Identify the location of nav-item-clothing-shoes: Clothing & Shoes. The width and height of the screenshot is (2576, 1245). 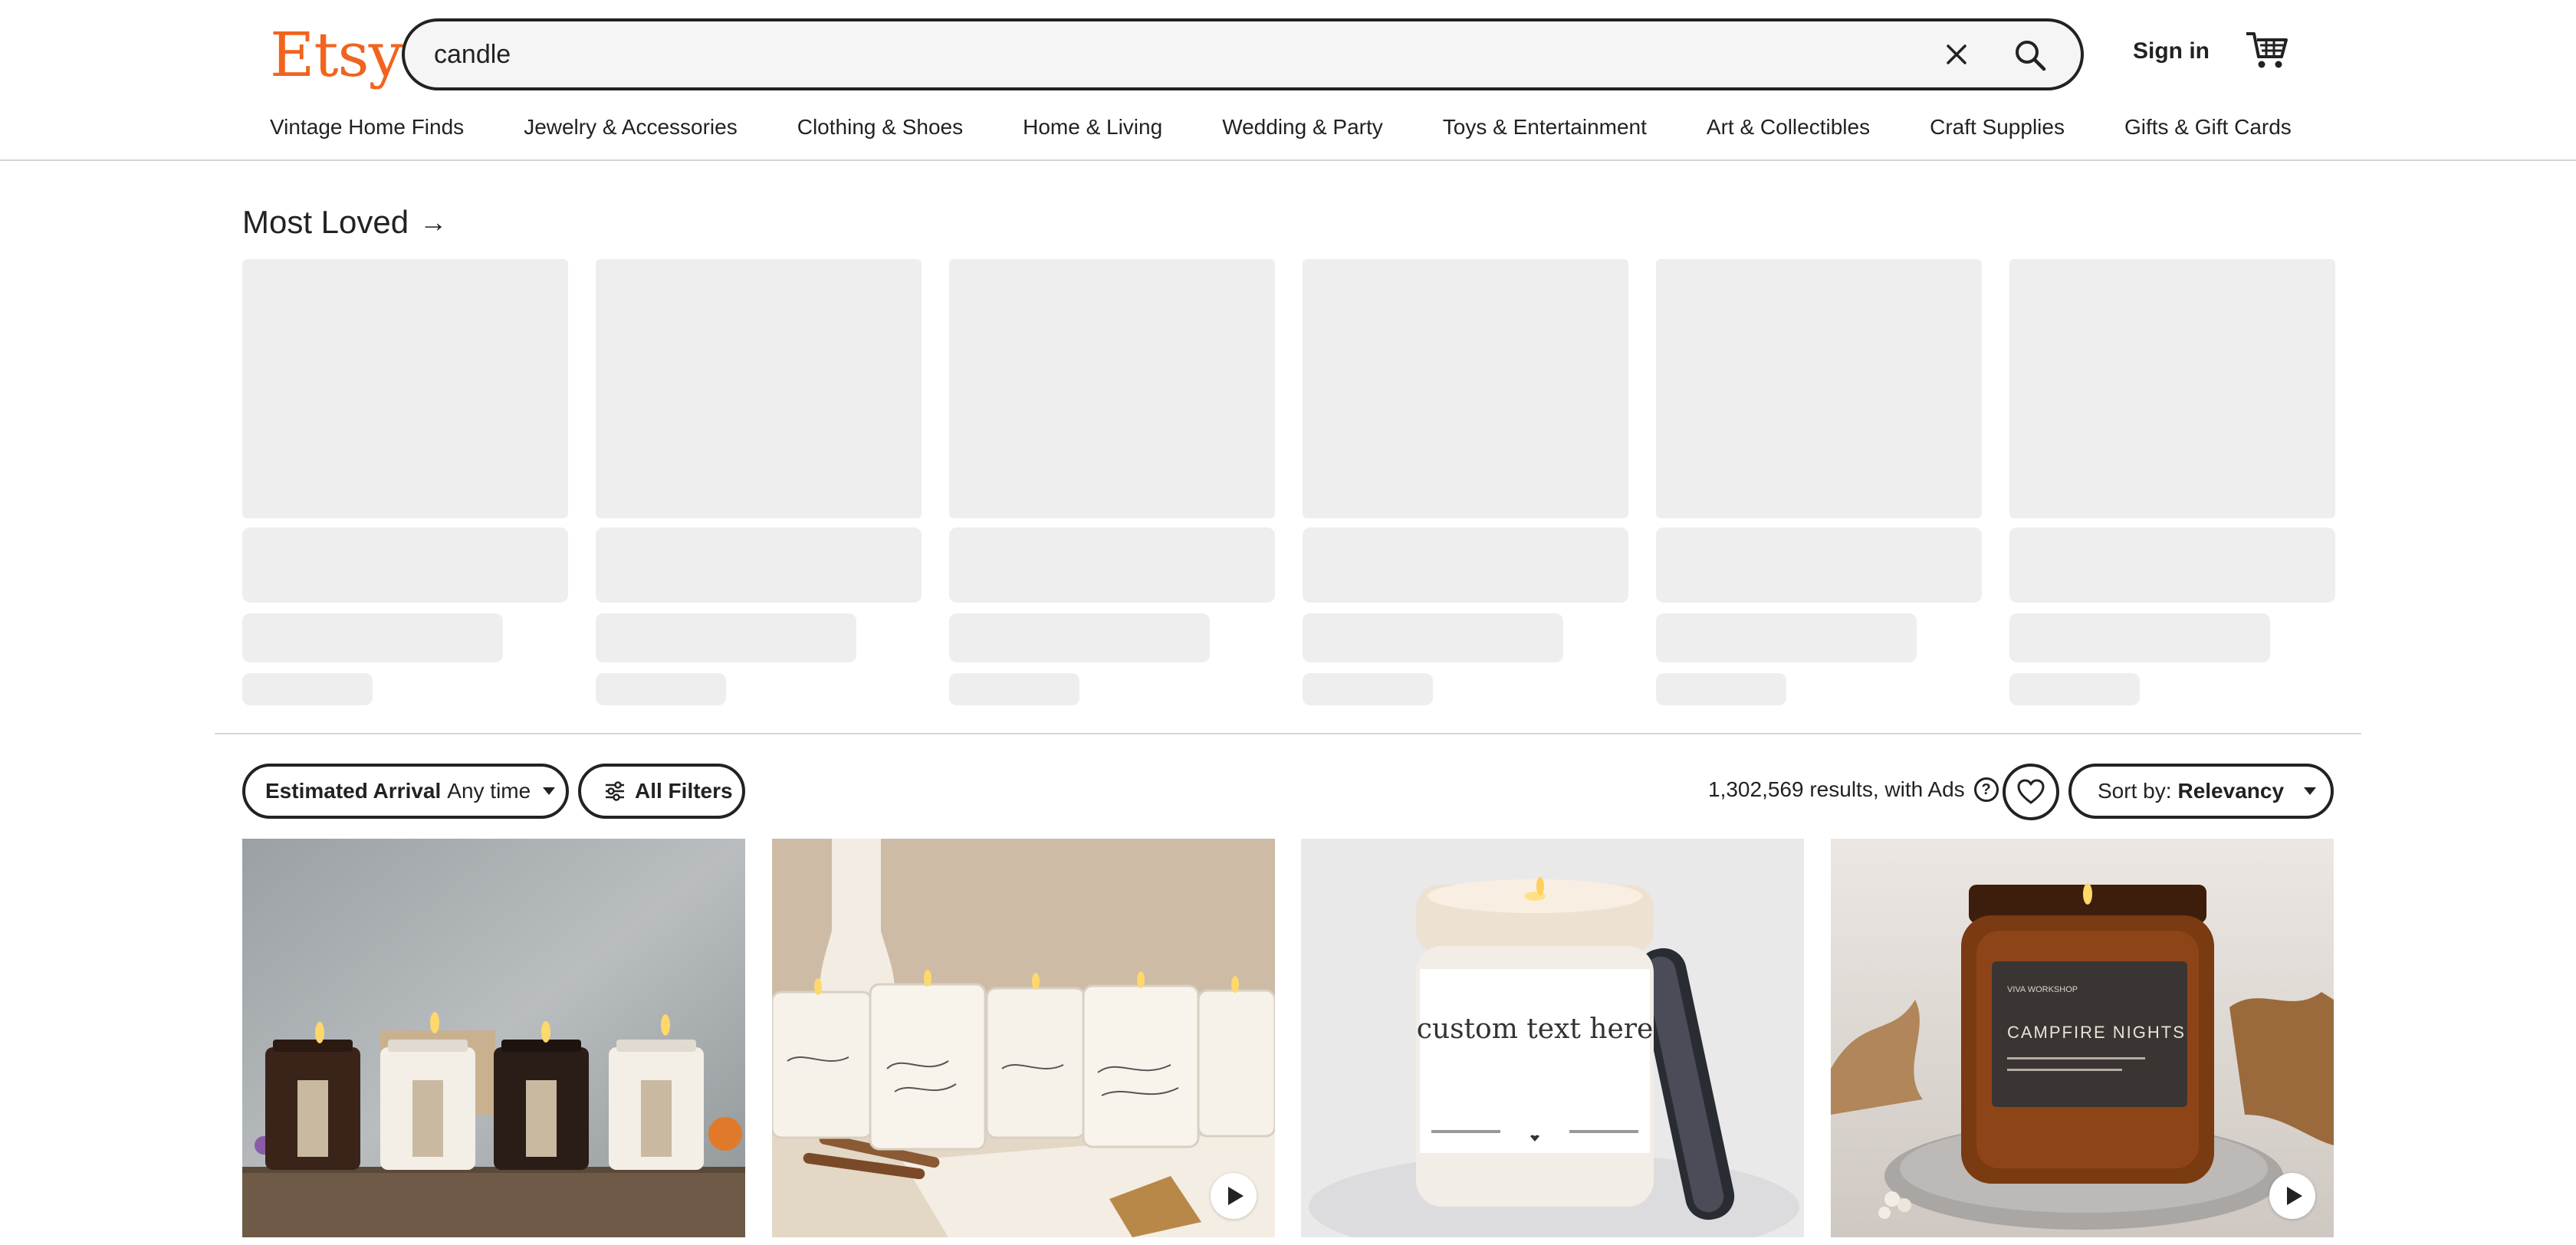
(880, 127).